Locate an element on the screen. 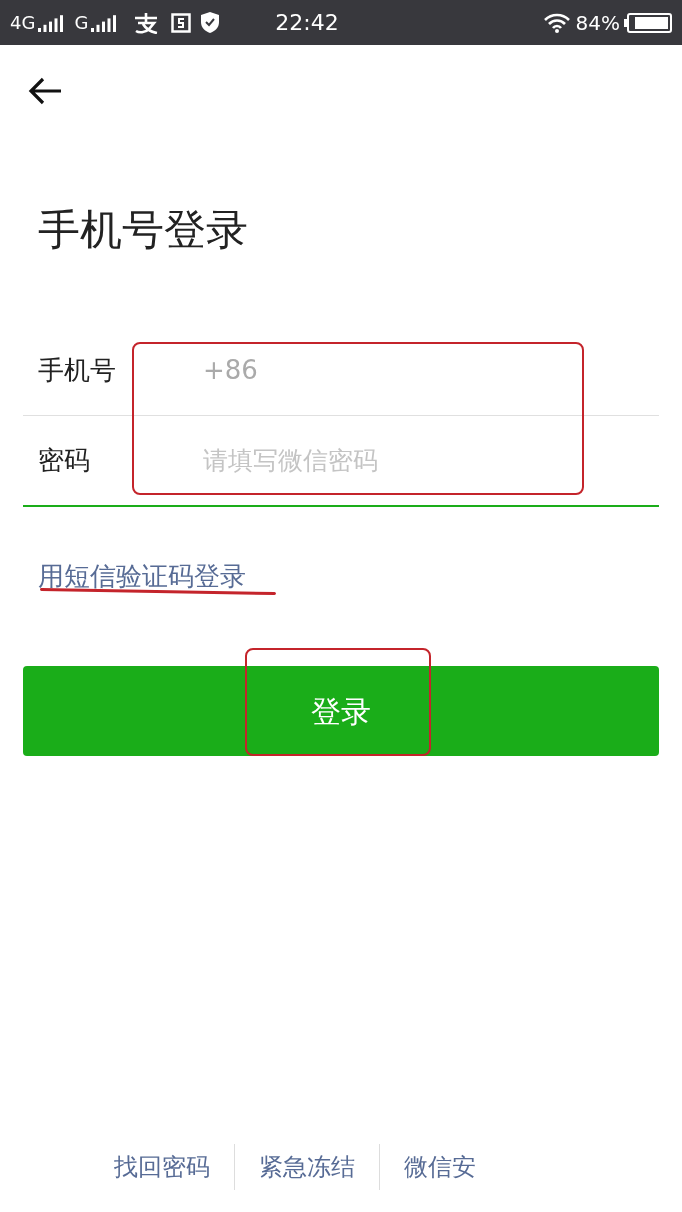  battery-percent: 84% is located at coordinates (597, 23).